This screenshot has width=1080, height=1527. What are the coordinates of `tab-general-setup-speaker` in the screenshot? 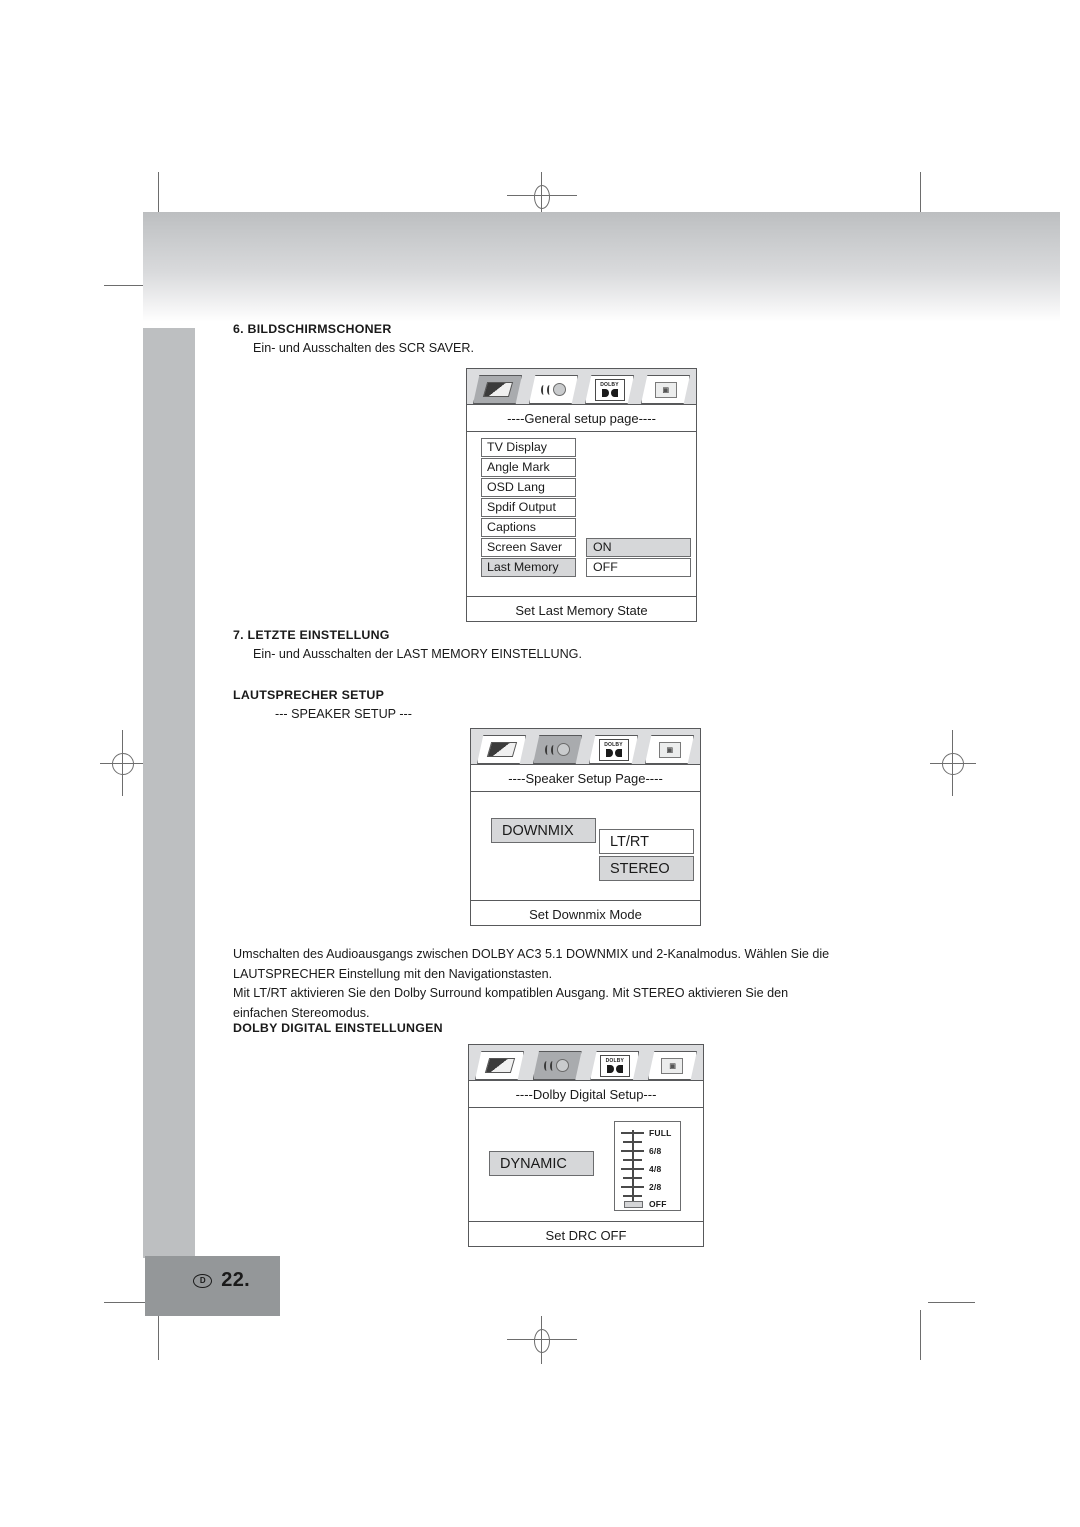 It's located at (501, 749).